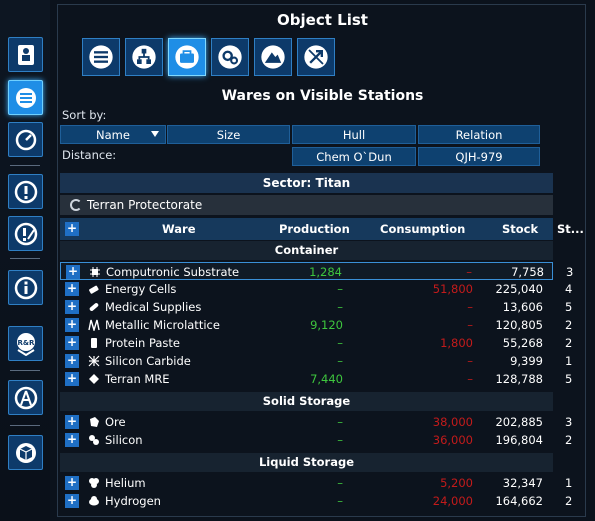 Image resolution: width=595 pixels, height=521 pixels. What do you see at coordinates (452, 501) in the screenshot?
I see `consumption-value: 24,000` at bounding box center [452, 501].